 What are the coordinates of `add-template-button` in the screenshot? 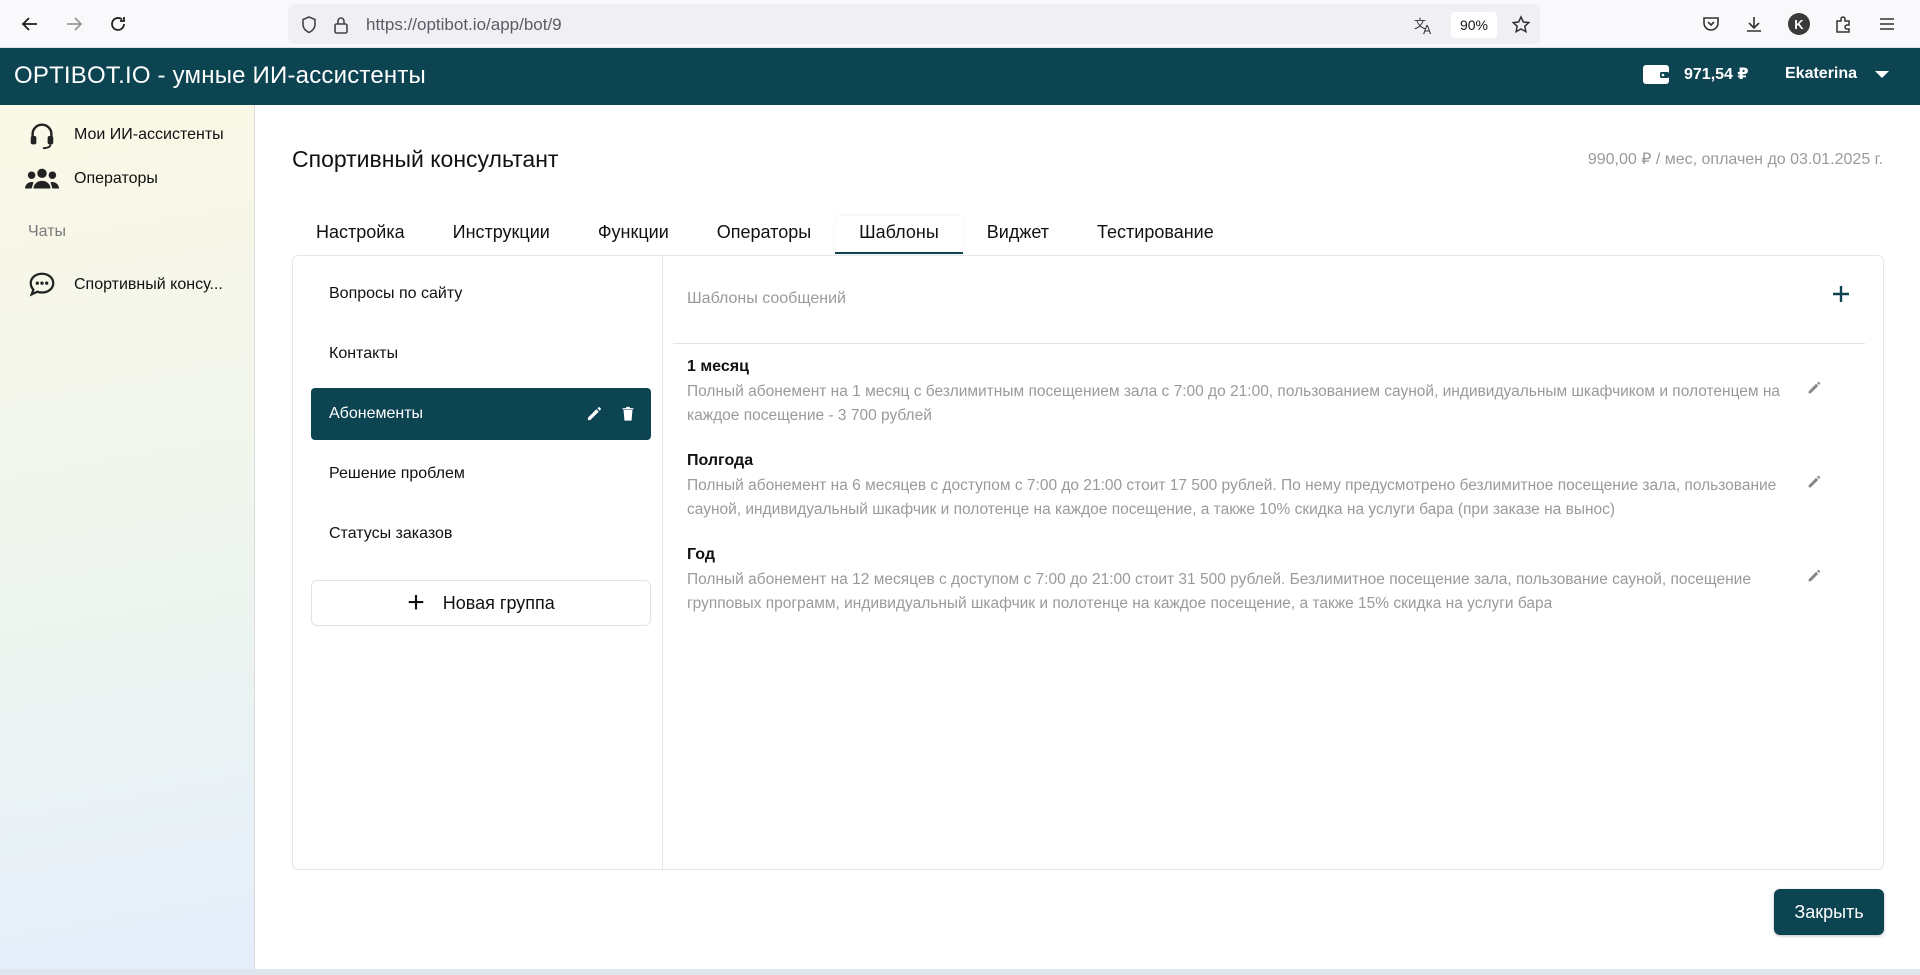 It's located at (1841, 294).